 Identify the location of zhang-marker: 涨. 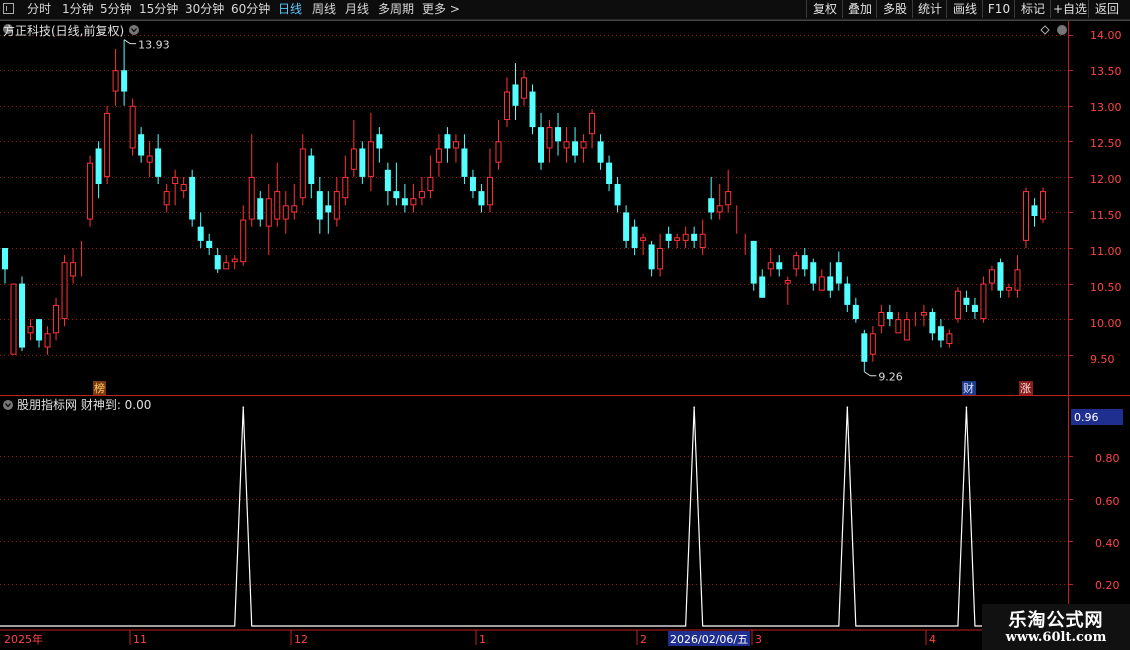
(1025, 388).